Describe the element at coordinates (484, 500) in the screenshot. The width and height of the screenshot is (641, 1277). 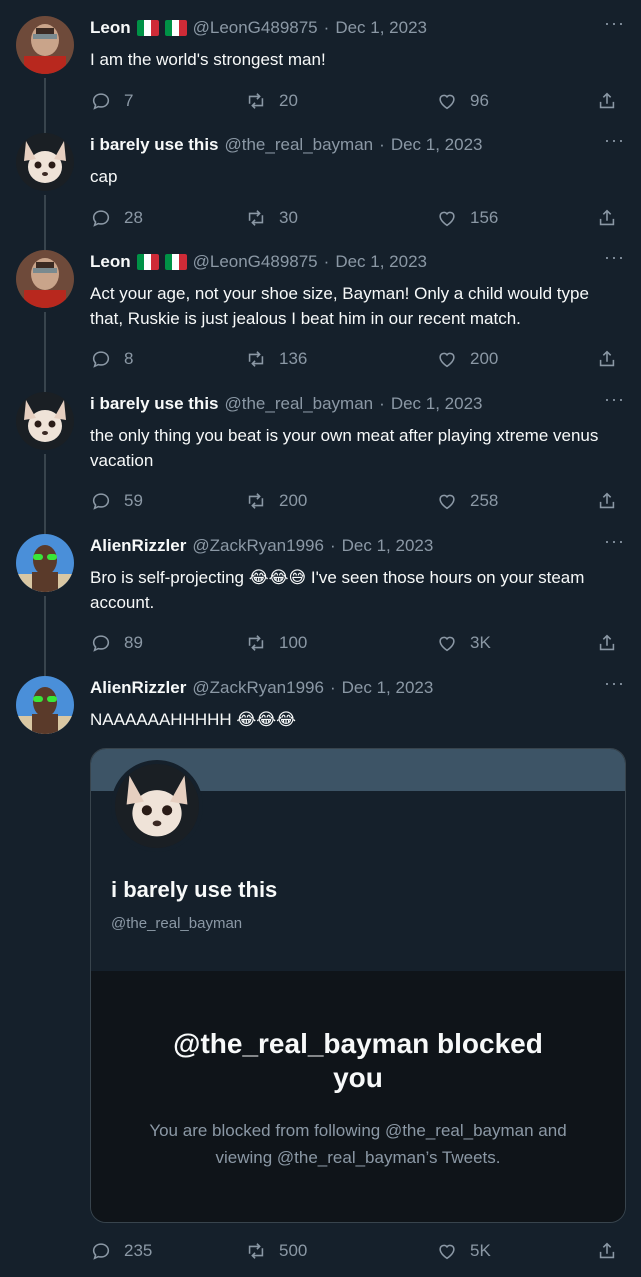
I see `like-count: 258` at that location.